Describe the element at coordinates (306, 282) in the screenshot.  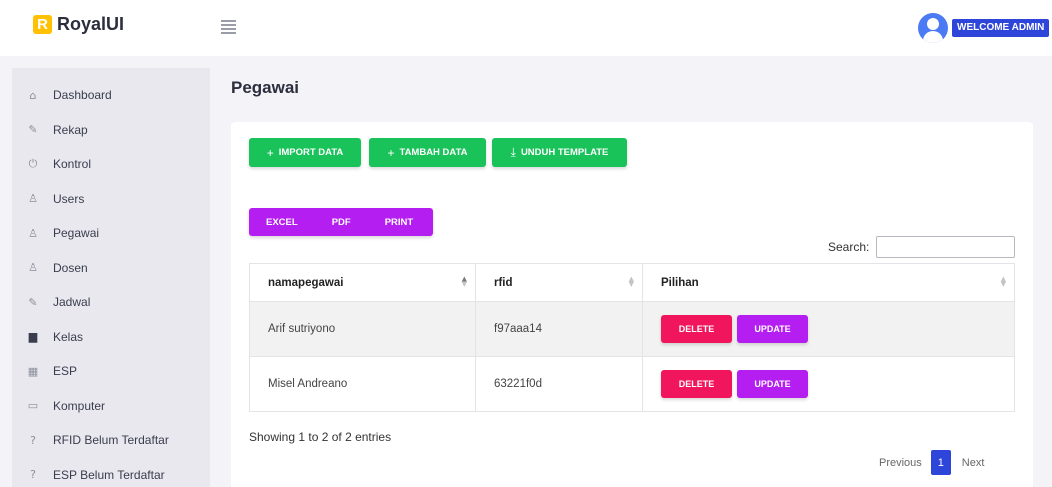
I see `column-header-label: namapegawai` at that location.